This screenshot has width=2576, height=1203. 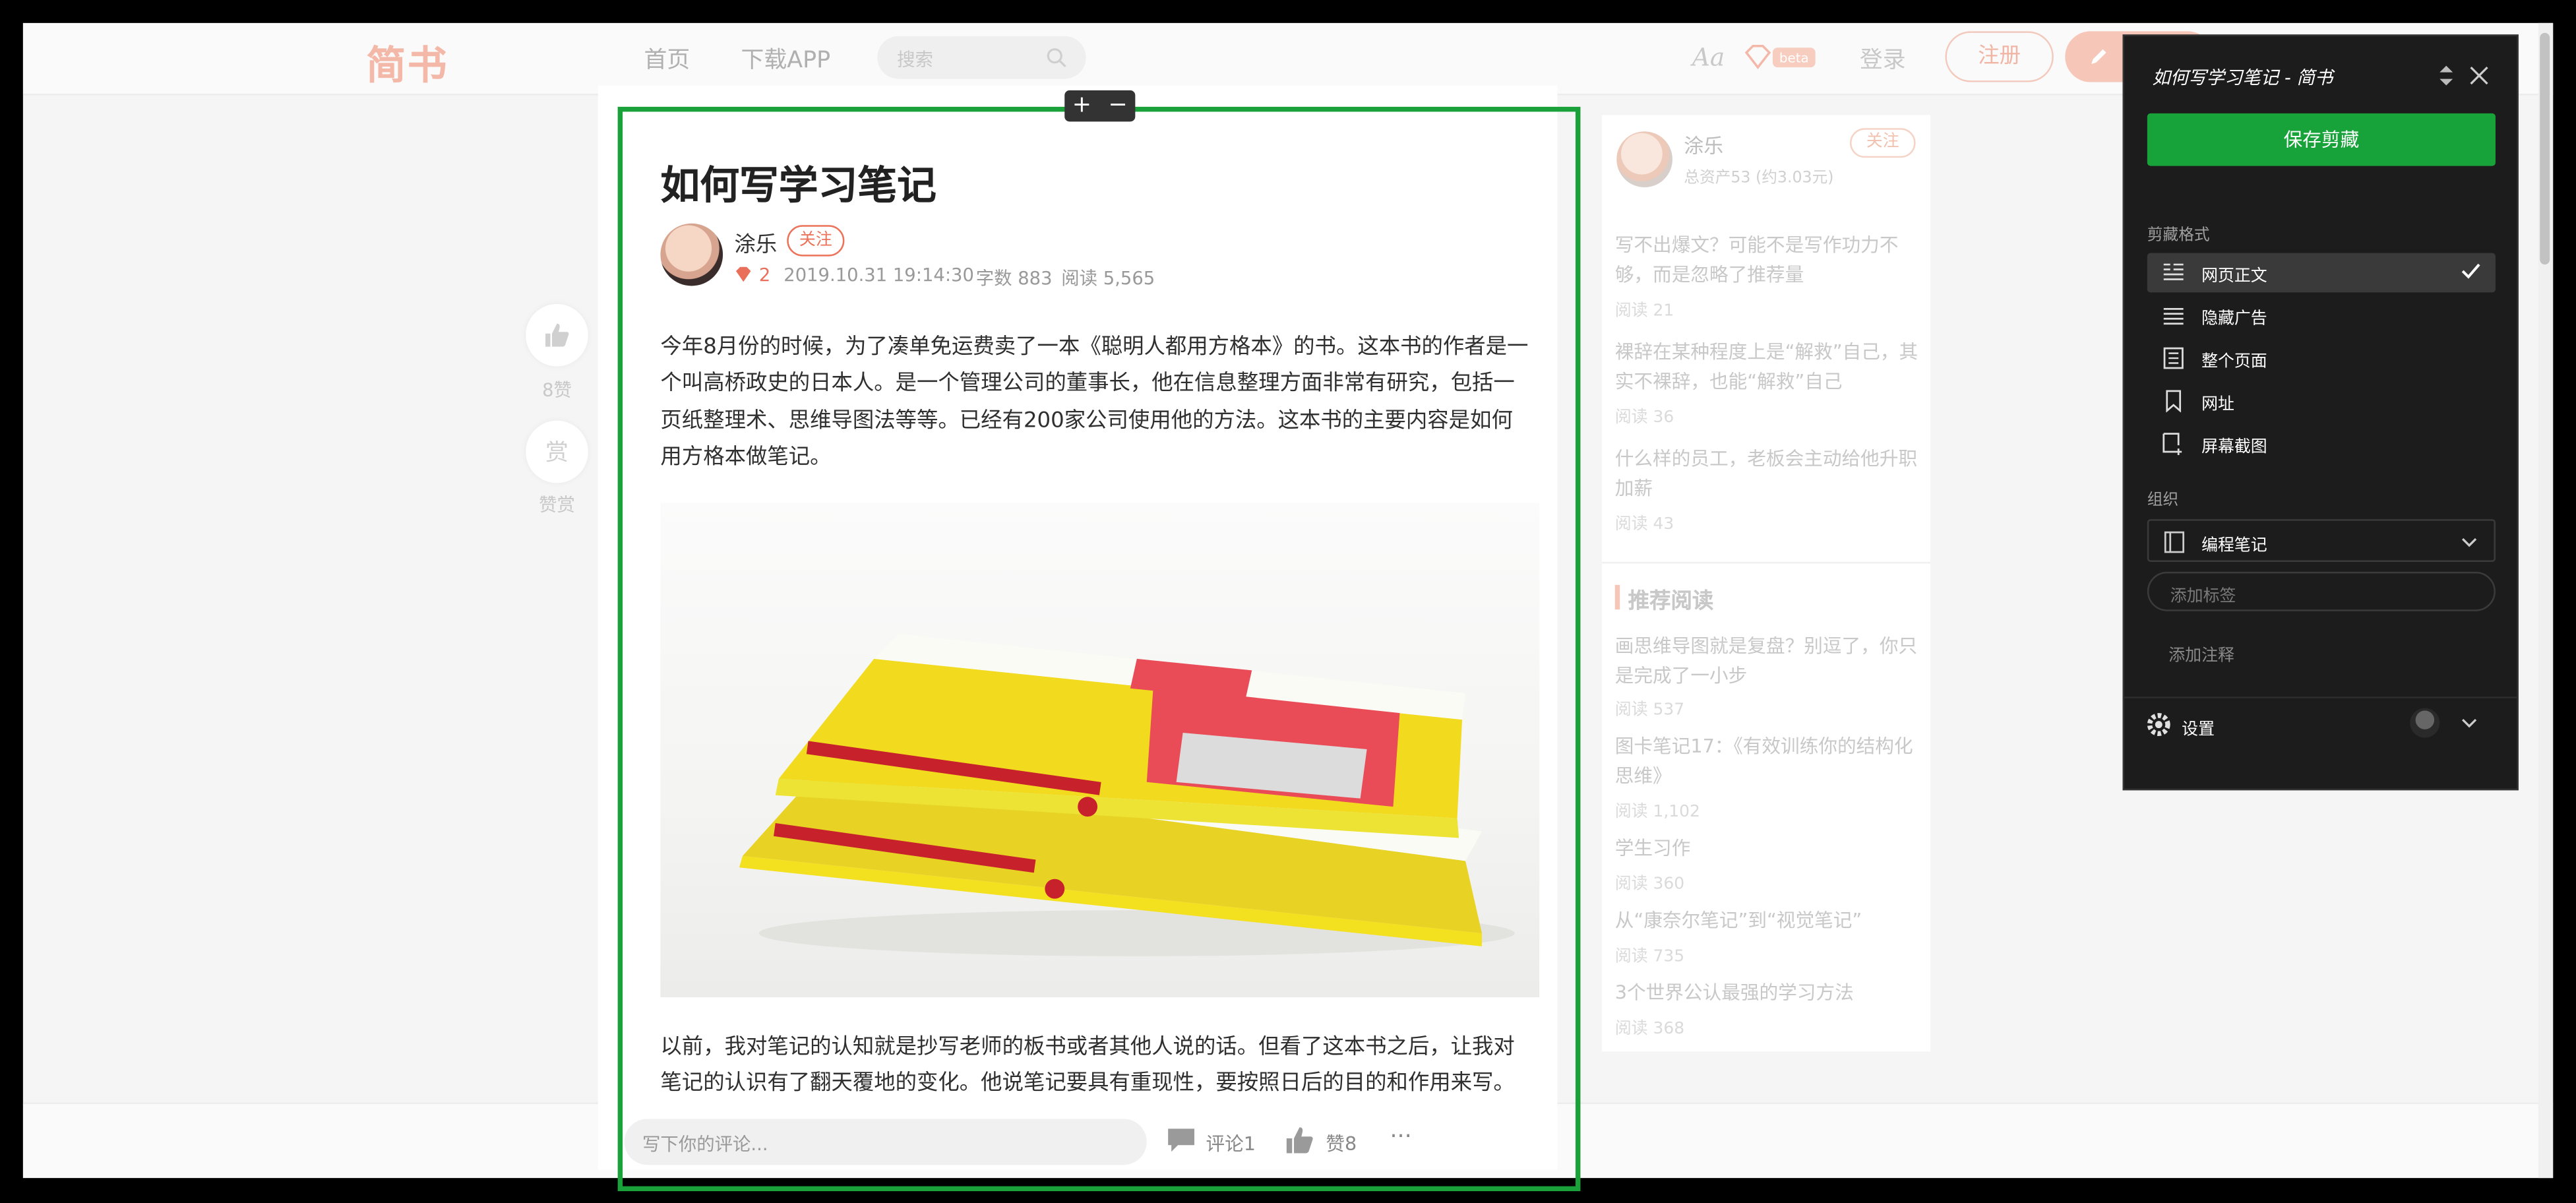 What do you see at coordinates (2470, 271) in the screenshot?
I see `checkmark-icon` at bounding box center [2470, 271].